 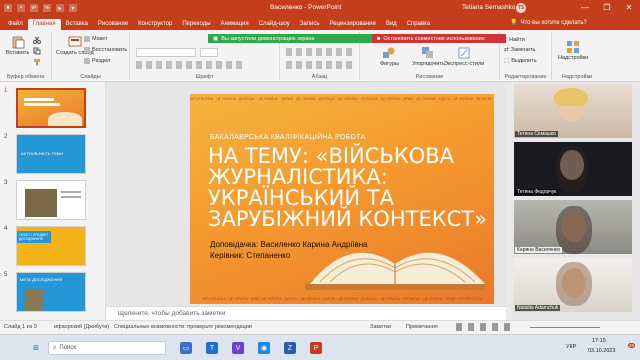 I want to click on font-format-buttons, so click(x=191, y=65).